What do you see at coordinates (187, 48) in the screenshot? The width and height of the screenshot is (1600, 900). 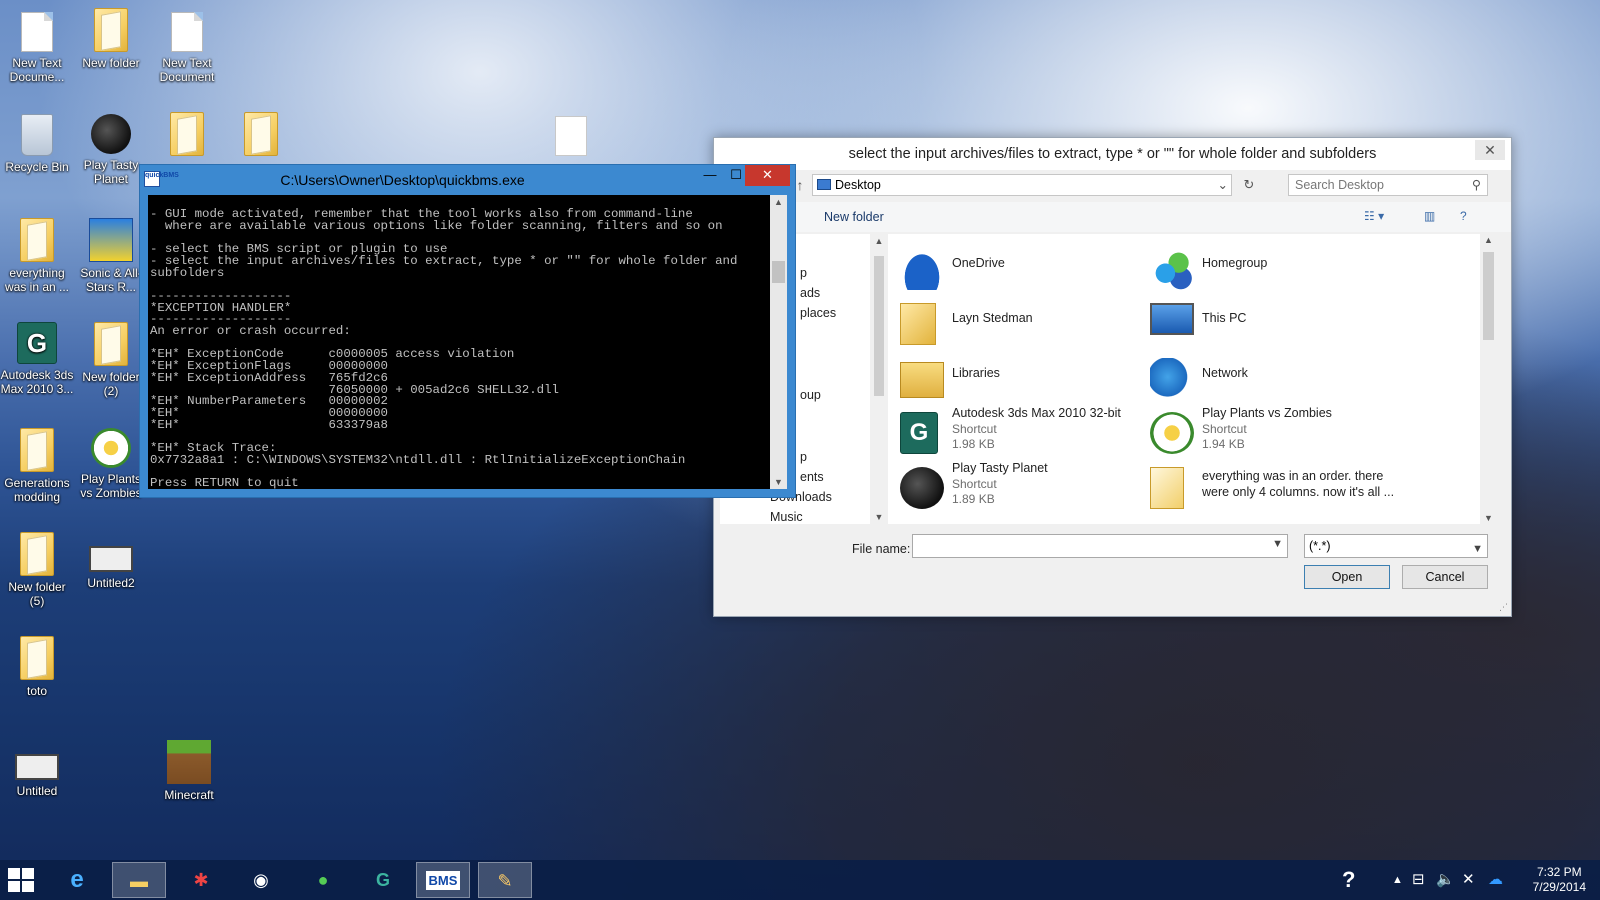 I see `desktop-icon-new-text-document-2: New Text Document` at bounding box center [187, 48].